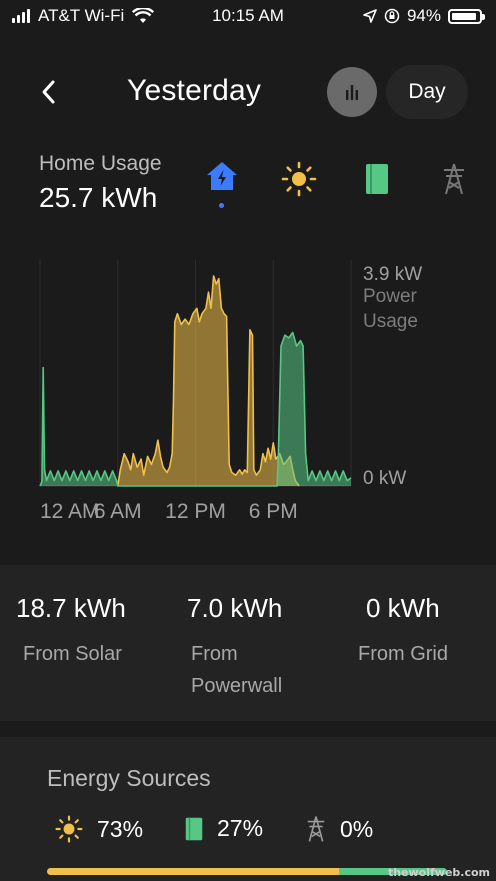 Image resolution: width=496 pixels, height=881 pixels. Describe the element at coordinates (117, 511) in the screenshot. I see `x-axis-tick-label: 6 AM` at that location.